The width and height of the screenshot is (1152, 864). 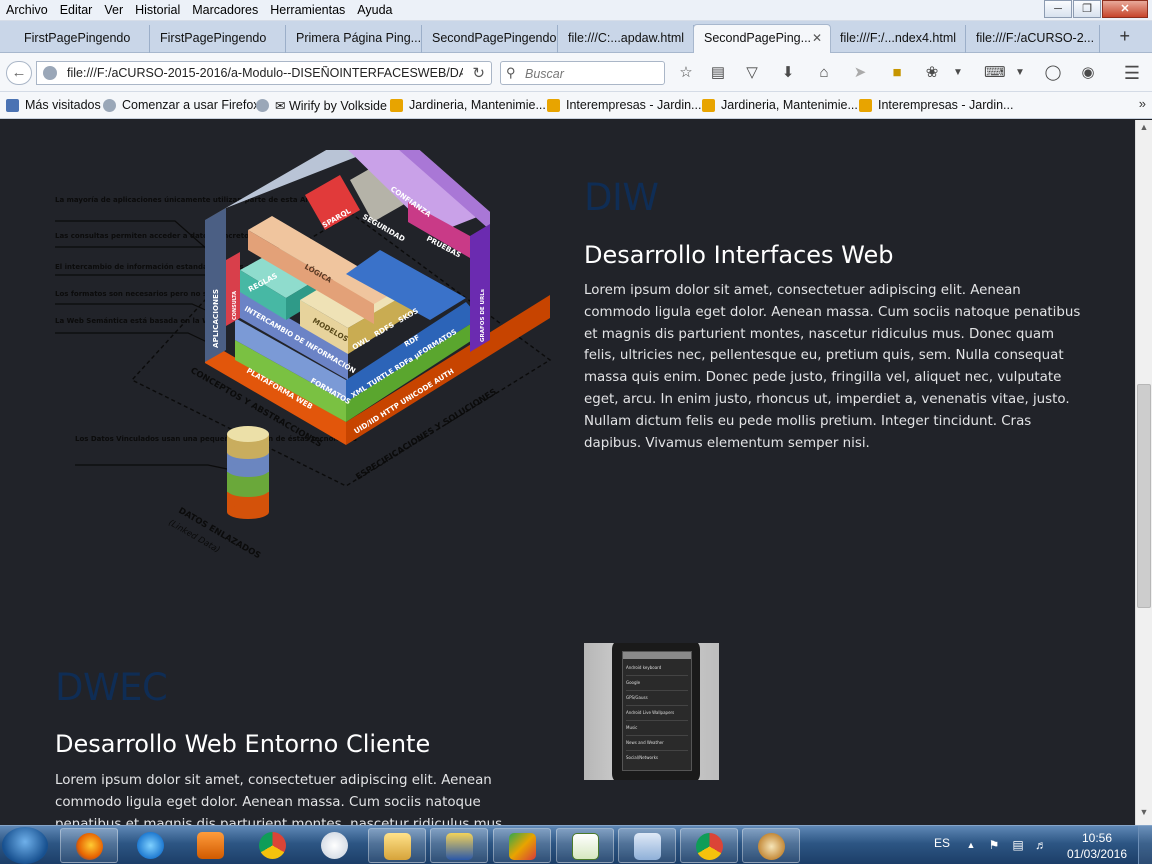 I want to click on start-button, so click(x=25, y=845).